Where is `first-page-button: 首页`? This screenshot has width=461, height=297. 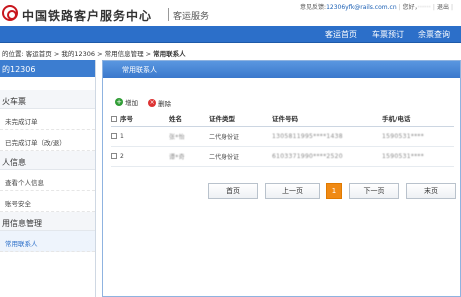 first-page-button: 首页 is located at coordinates (233, 191).